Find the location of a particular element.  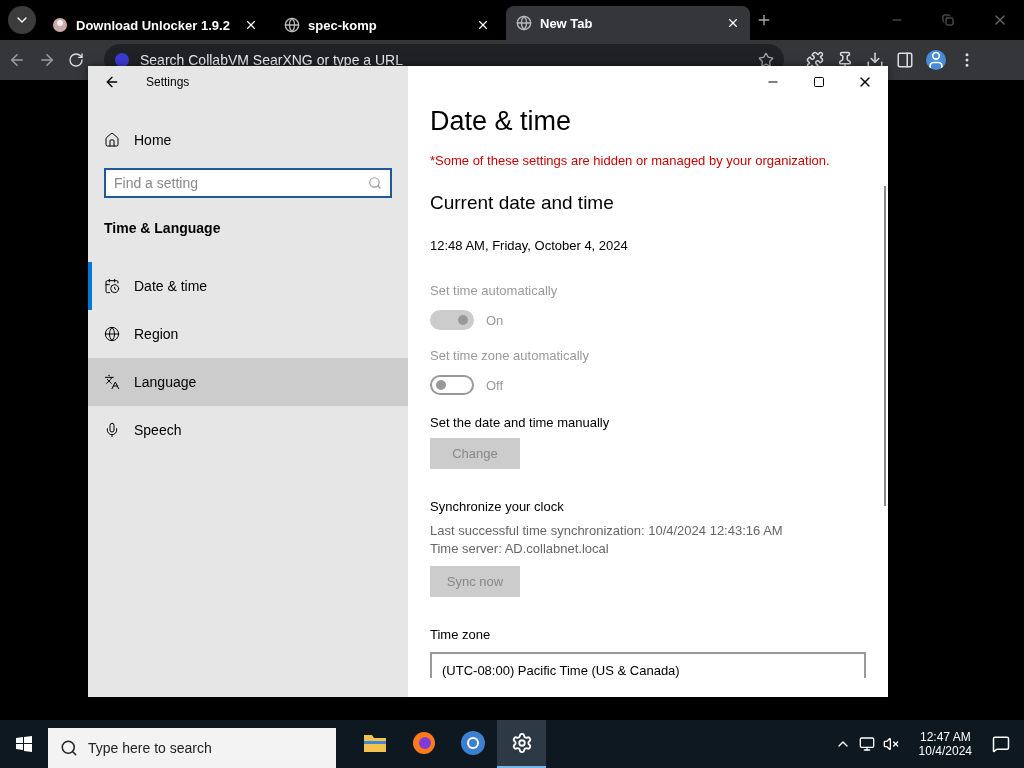

clock: 12:47 AM 10/4/2024 is located at coordinates (945, 744).